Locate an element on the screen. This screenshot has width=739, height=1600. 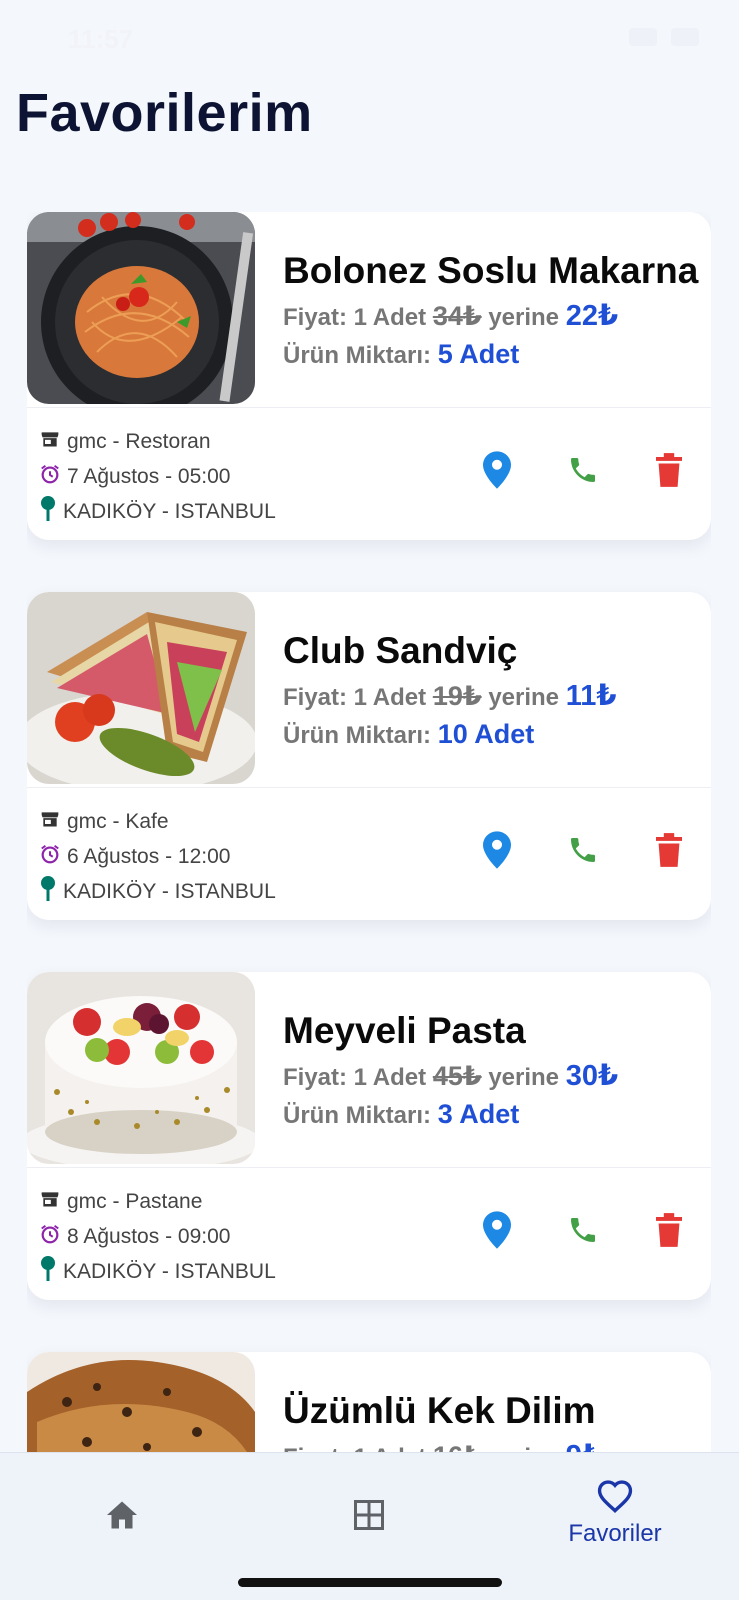
item-title: Bolonez Soslu Makarna is located at coordinates (493, 271).